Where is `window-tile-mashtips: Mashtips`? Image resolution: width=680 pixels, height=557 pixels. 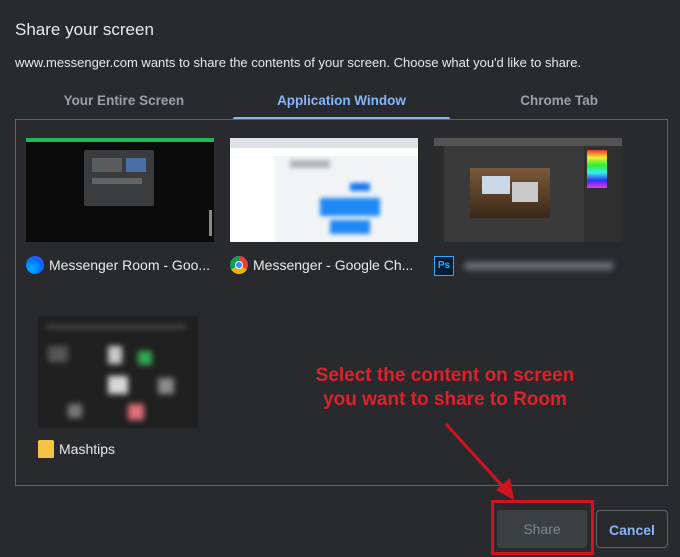
window-tile-mashtips: Mashtips is located at coordinates (133, 387).